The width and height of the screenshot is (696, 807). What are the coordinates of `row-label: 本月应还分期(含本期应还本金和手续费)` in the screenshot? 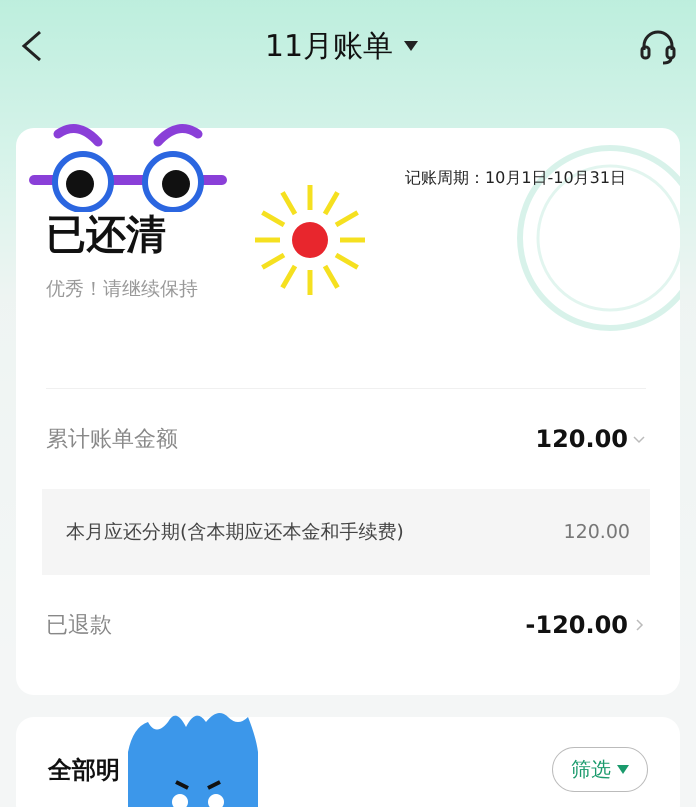 It's located at (235, 532).